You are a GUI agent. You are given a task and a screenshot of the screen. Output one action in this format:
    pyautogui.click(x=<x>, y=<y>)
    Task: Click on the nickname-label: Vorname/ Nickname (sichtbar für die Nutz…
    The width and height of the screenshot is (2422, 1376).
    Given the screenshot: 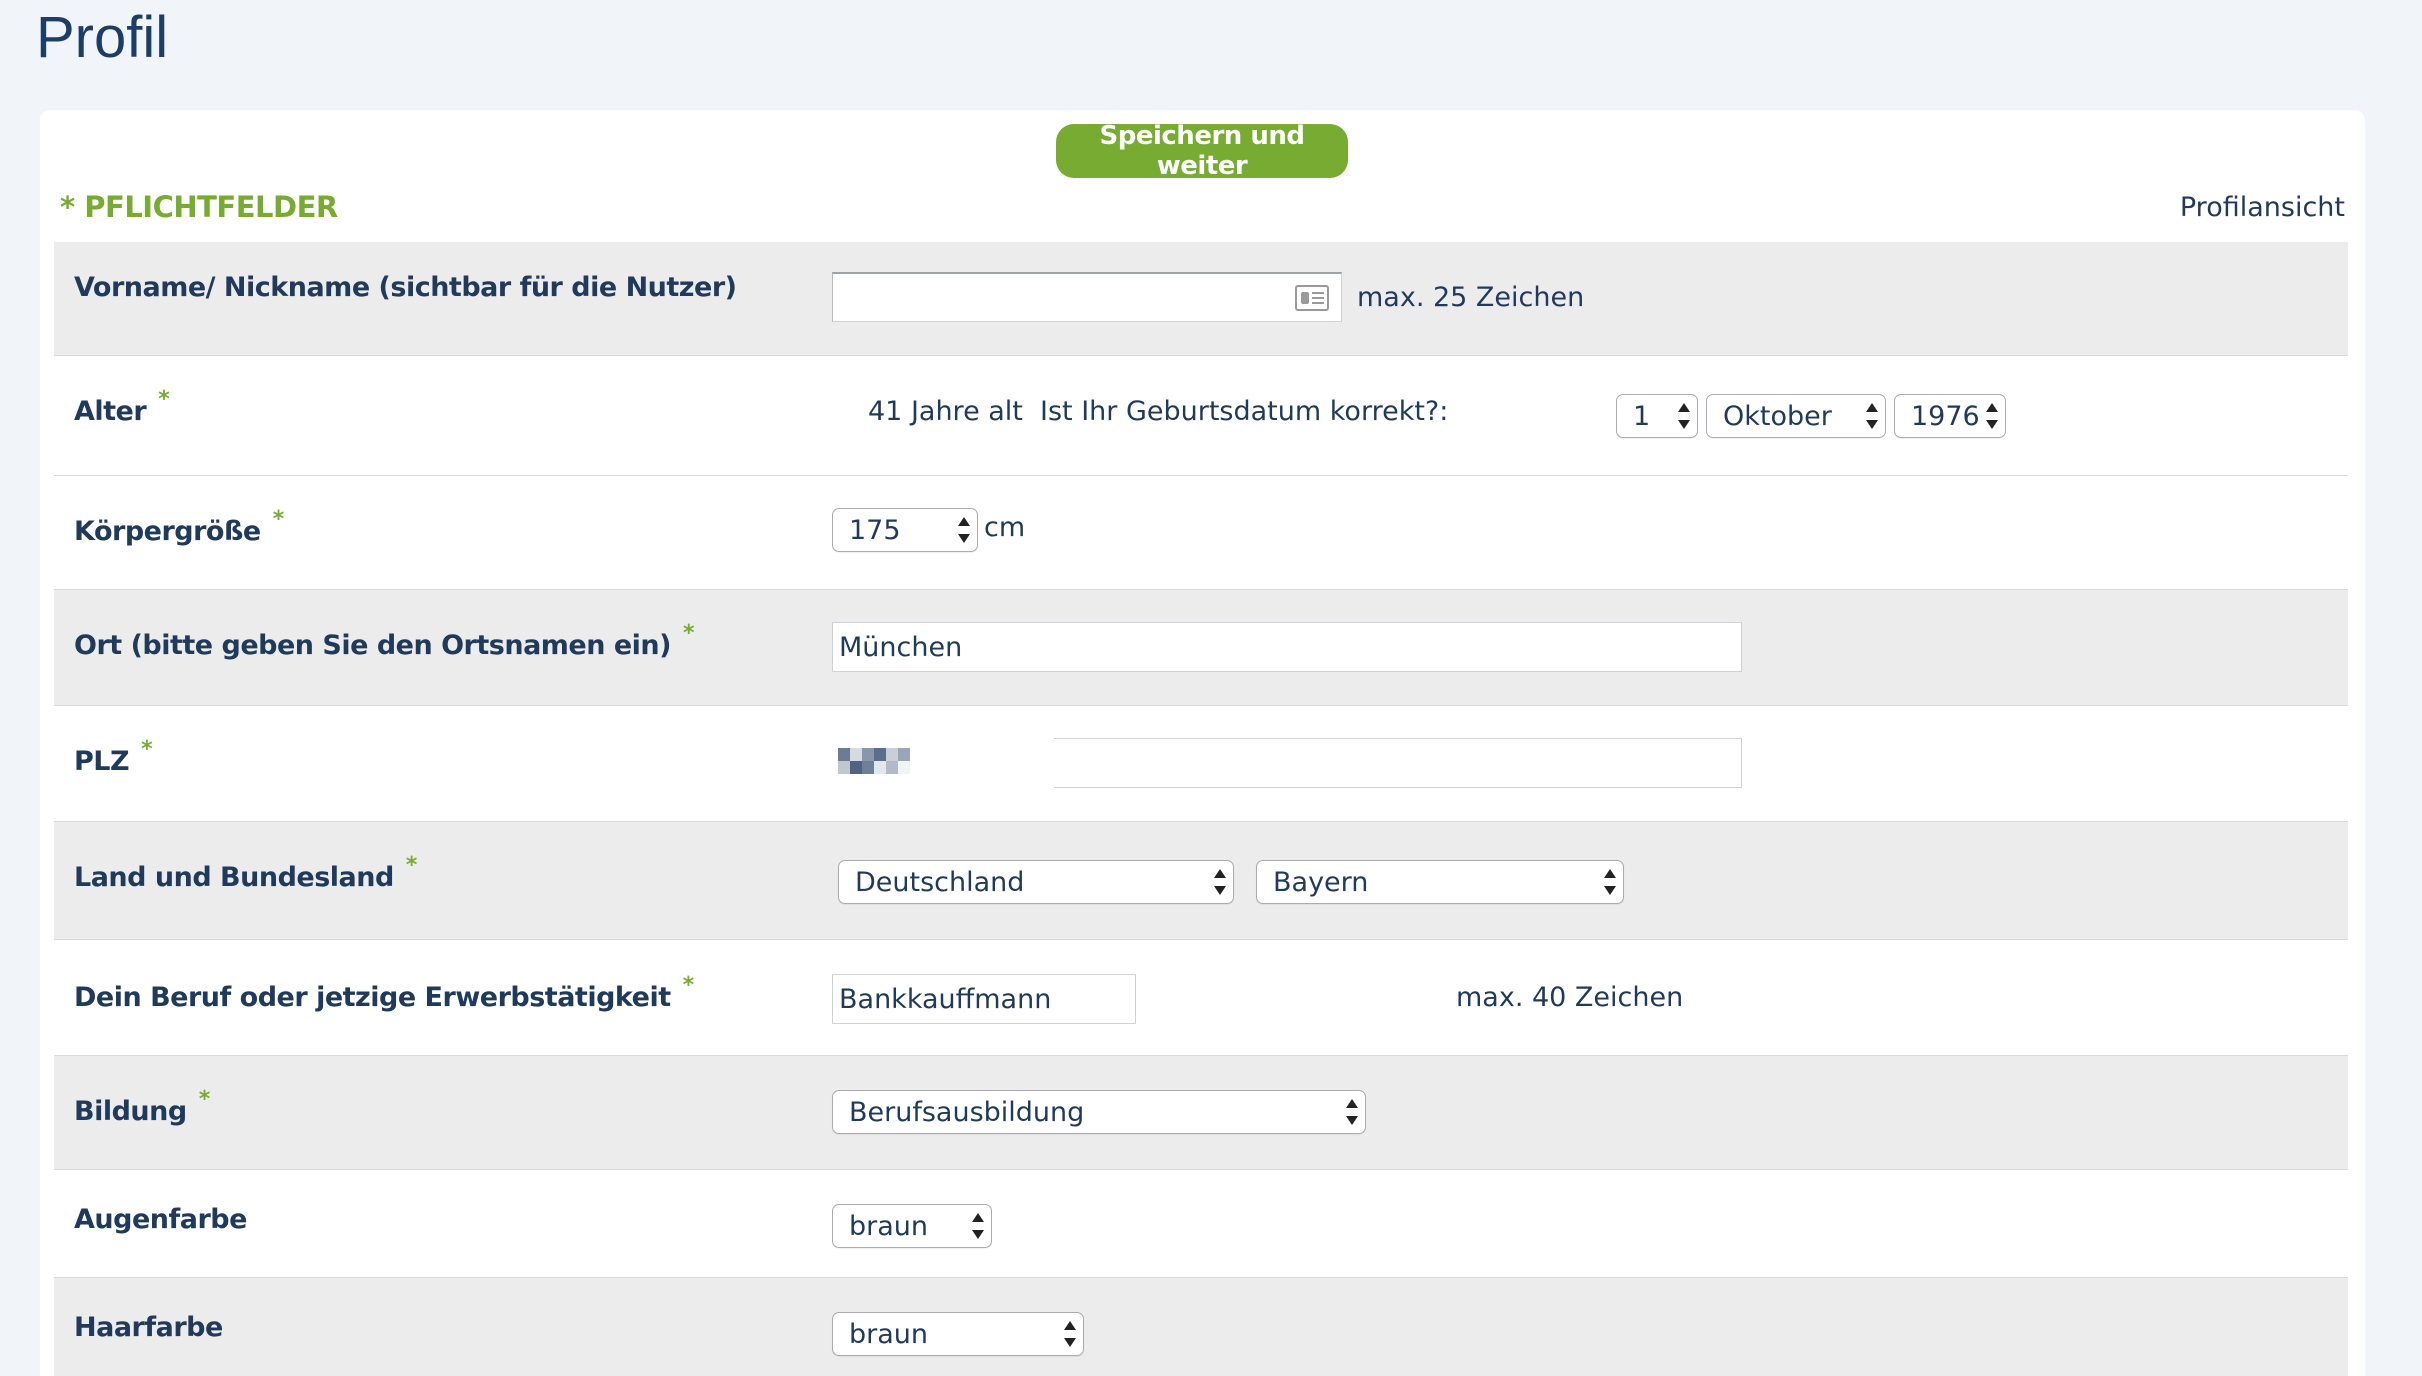 What is the action you would take?
    pyautogui.click(x=405, y=287)
    